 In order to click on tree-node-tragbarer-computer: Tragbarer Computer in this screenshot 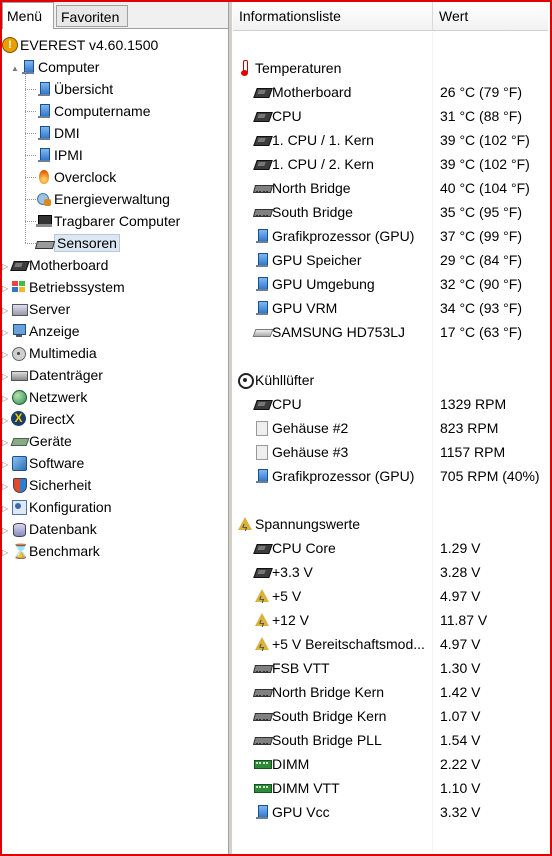, I will do `click(108, 221)`.